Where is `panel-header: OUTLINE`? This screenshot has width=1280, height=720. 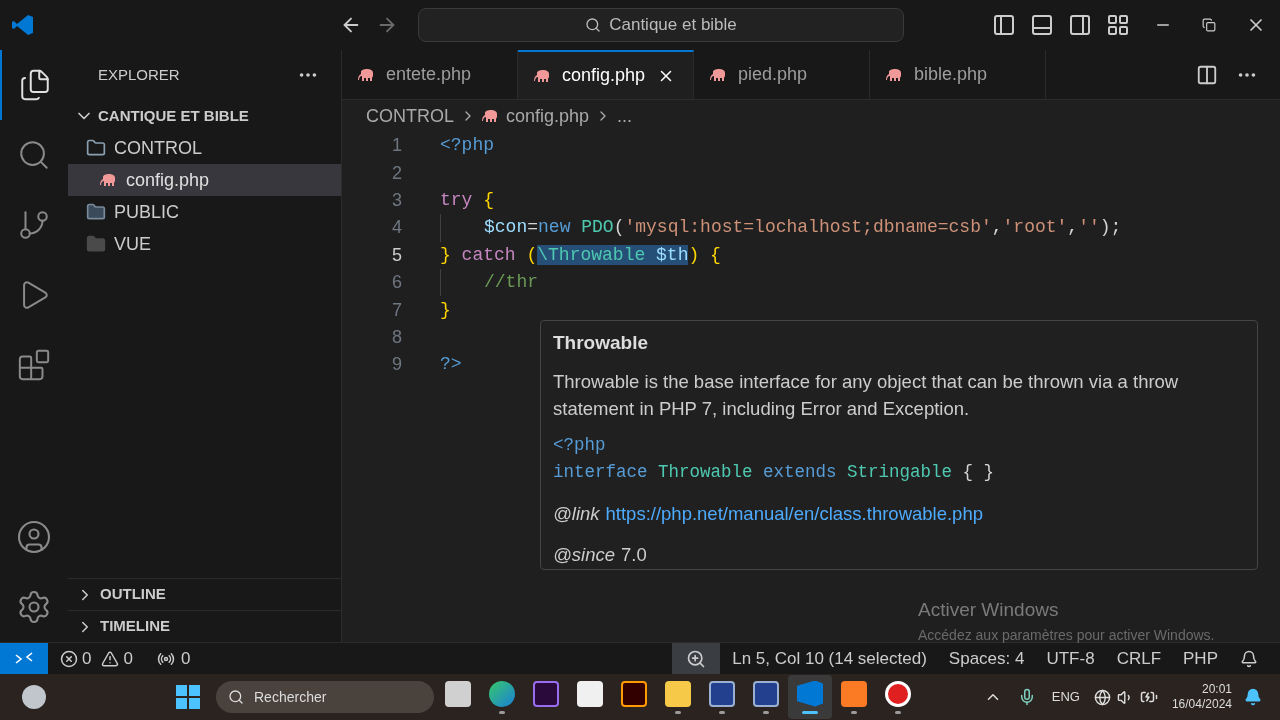
panel-header: OUTLINE is located at coordinates (204, 594).